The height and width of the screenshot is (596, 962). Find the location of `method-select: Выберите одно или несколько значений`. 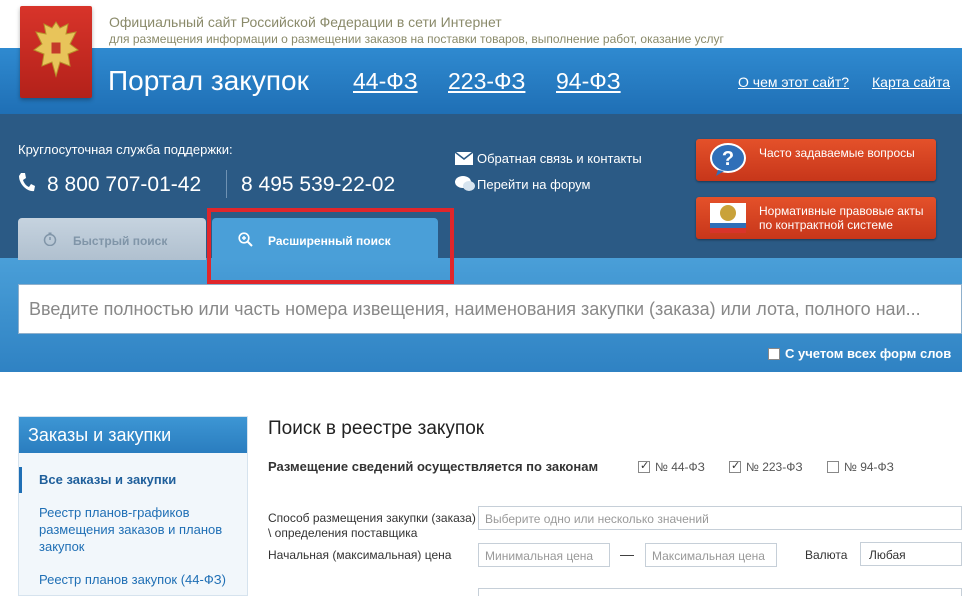

method-select: Выберите одно или несколько значений is located at coordinates (720, 518).